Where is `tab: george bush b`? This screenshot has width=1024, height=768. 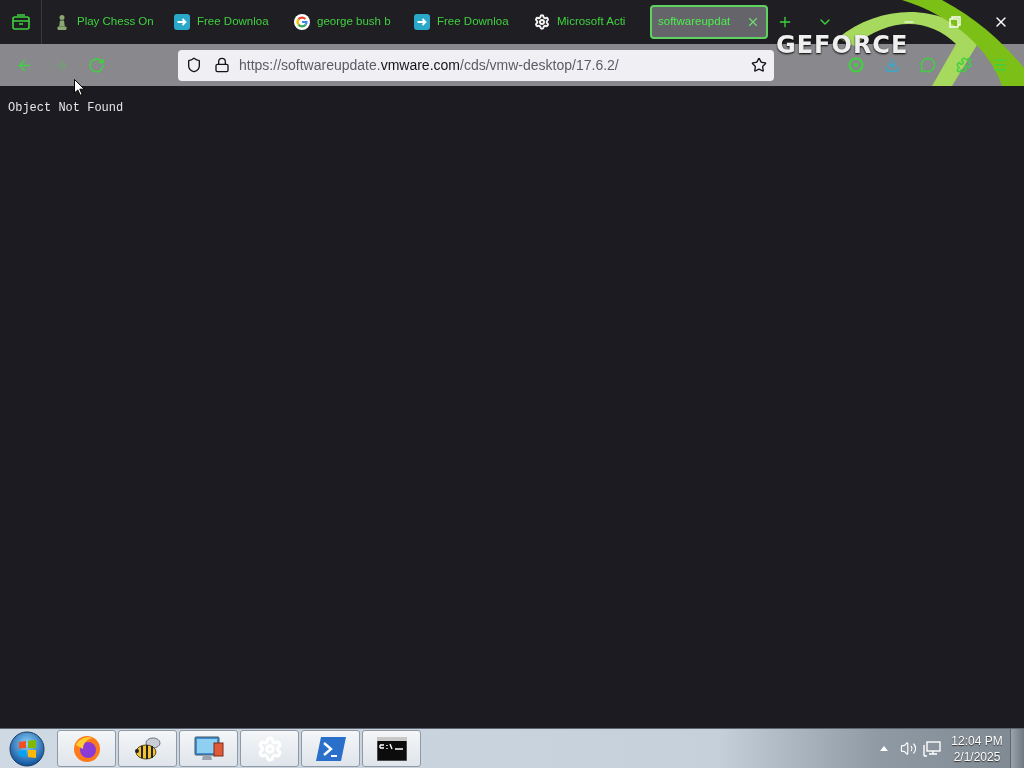
tab: george bush b is located at coordinates (349, 22).